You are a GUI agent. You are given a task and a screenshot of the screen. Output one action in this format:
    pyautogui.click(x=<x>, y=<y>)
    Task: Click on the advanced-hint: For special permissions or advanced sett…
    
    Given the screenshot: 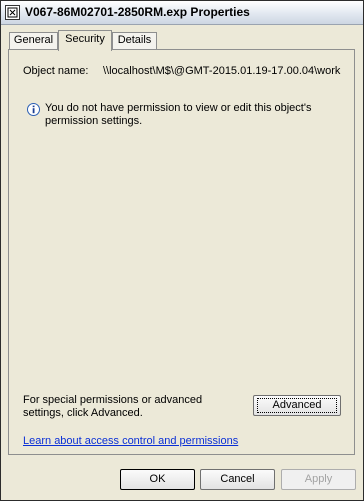 What is the action you would take?
    pyautogui.click(x=113, y=406)
    